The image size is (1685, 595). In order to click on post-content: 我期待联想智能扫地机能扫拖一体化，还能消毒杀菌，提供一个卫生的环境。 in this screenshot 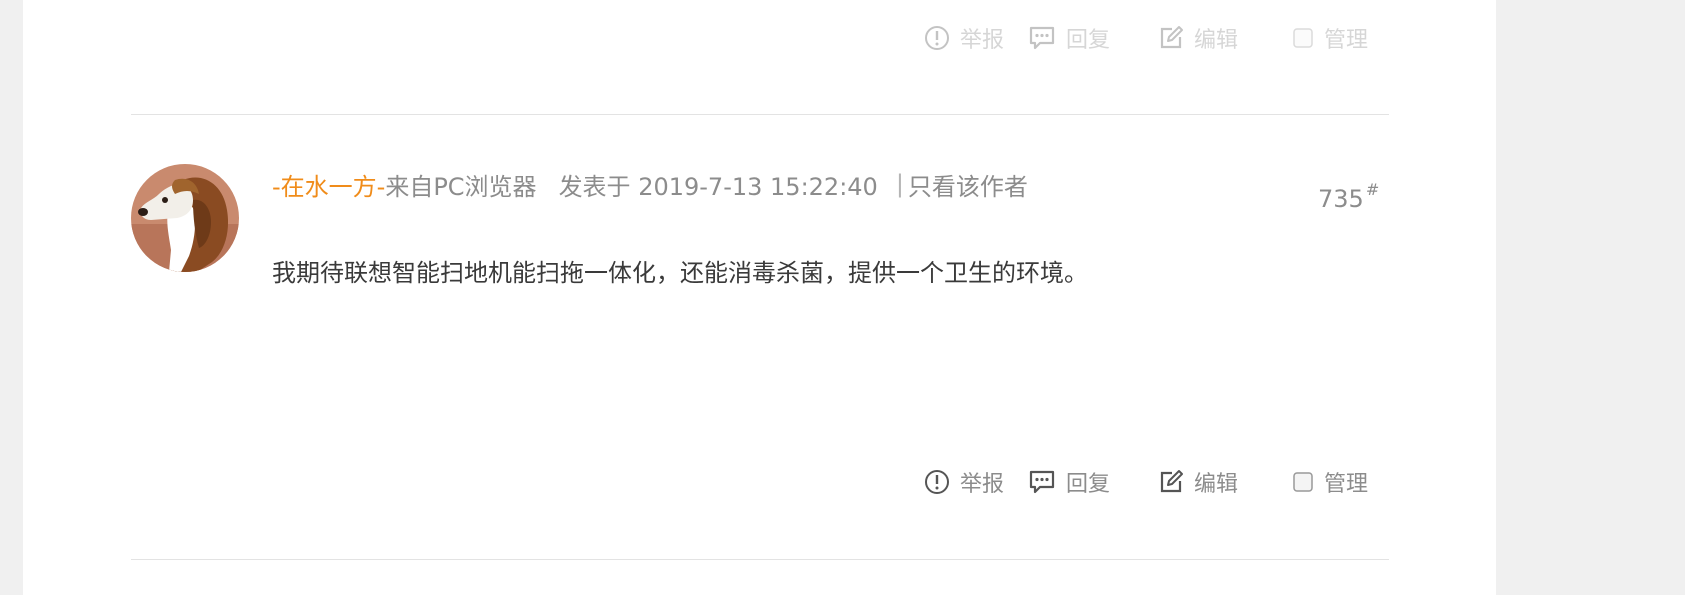, I will do `click(680, 273)`.